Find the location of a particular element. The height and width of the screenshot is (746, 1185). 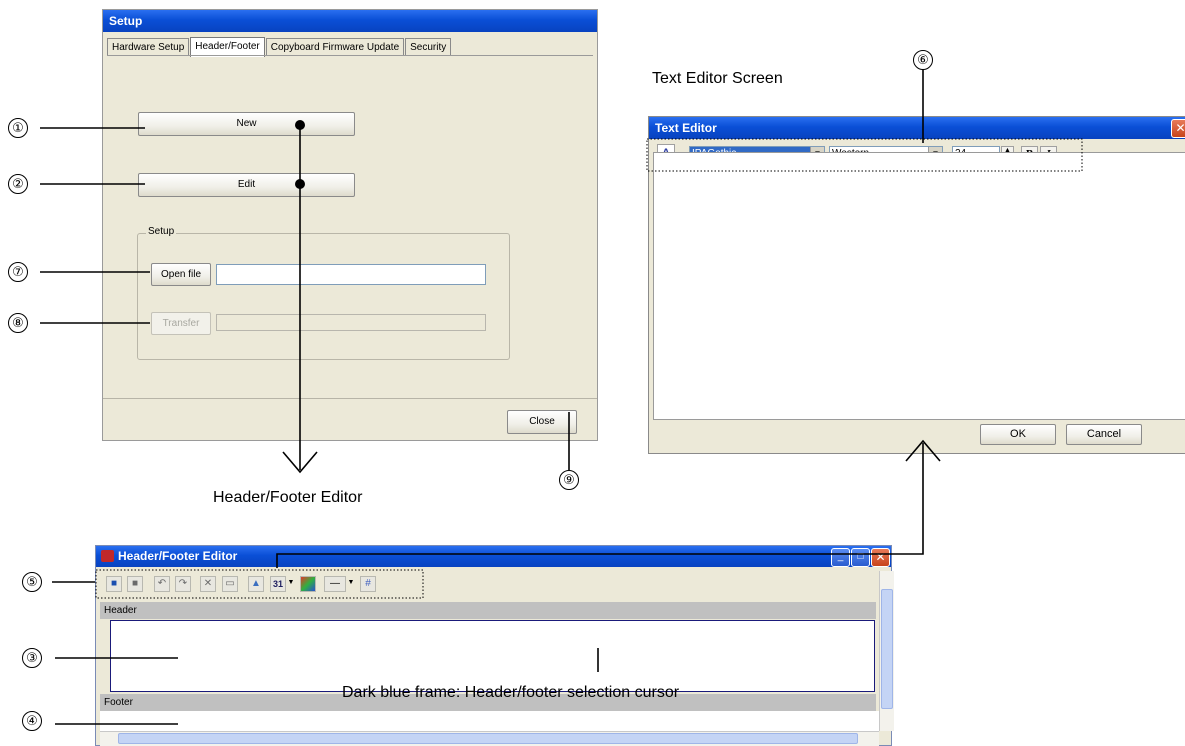

annotation-8: ⑧ is located at coordinates (18, 323).